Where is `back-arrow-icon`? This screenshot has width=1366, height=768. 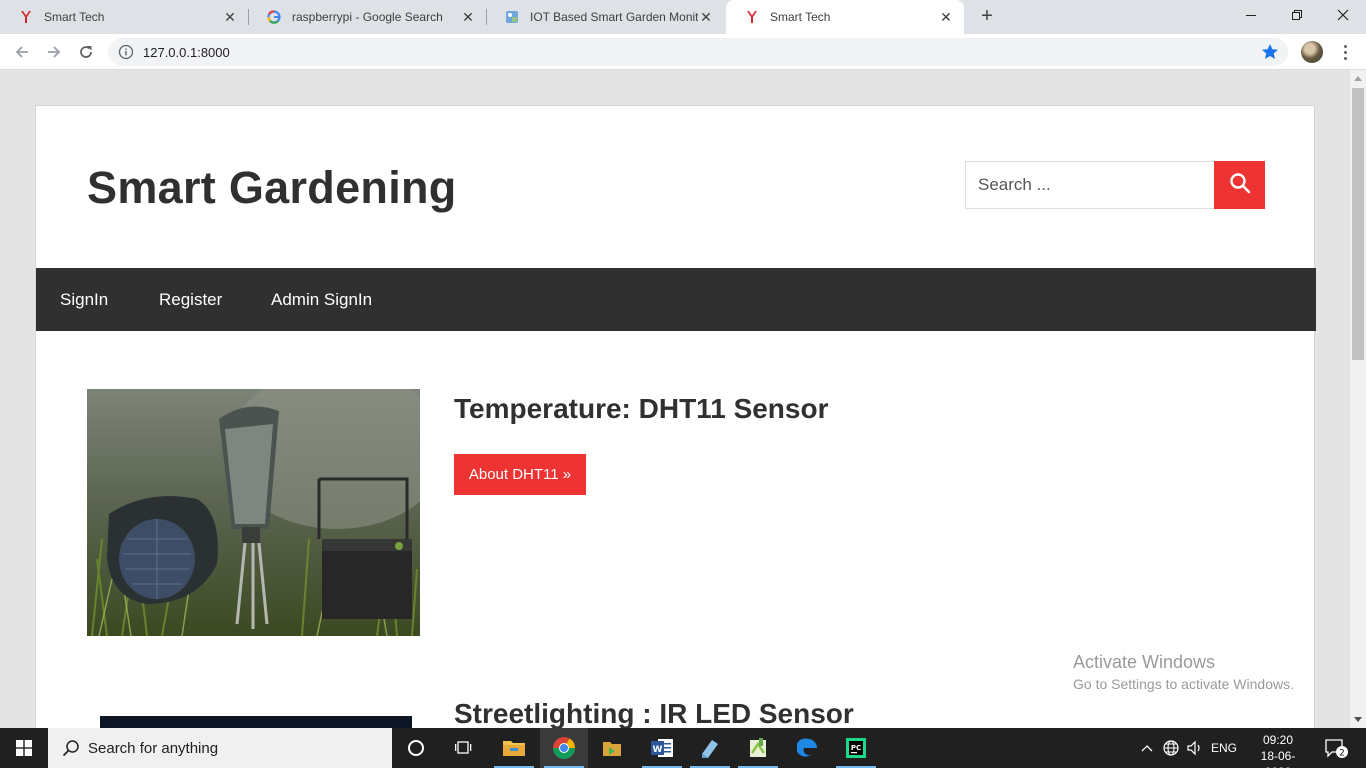 back-arrow-icon is located at coordinates (22, 52).